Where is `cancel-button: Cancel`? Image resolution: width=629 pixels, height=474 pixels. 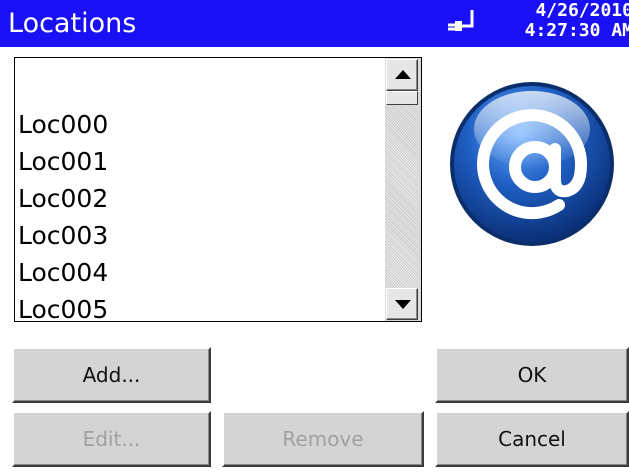 cancel-button: Cancel is located at coordinates (532, 439).